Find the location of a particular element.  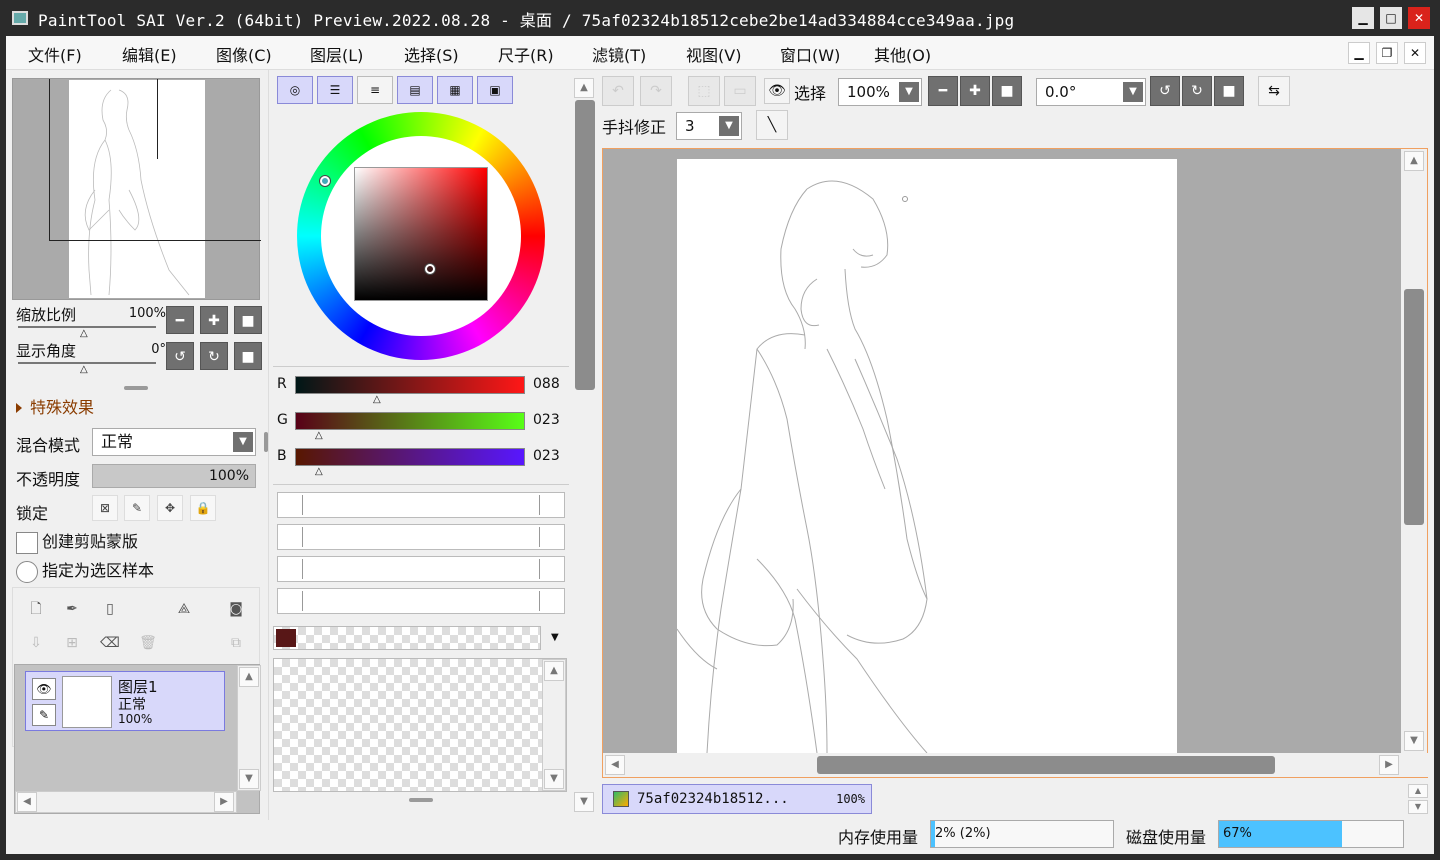

navigator-preview is located at coordinates (136, 189).